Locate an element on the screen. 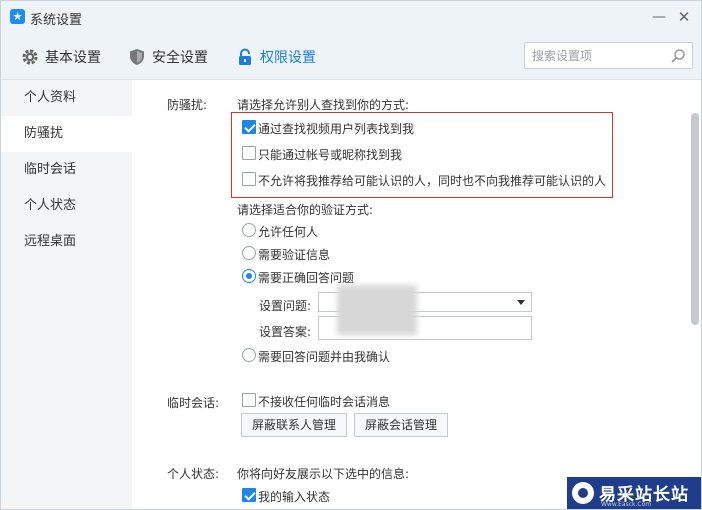 The height and width of the screenshot is (510, 702). checkbox-no-recommend is located at coordinates (249, 179).